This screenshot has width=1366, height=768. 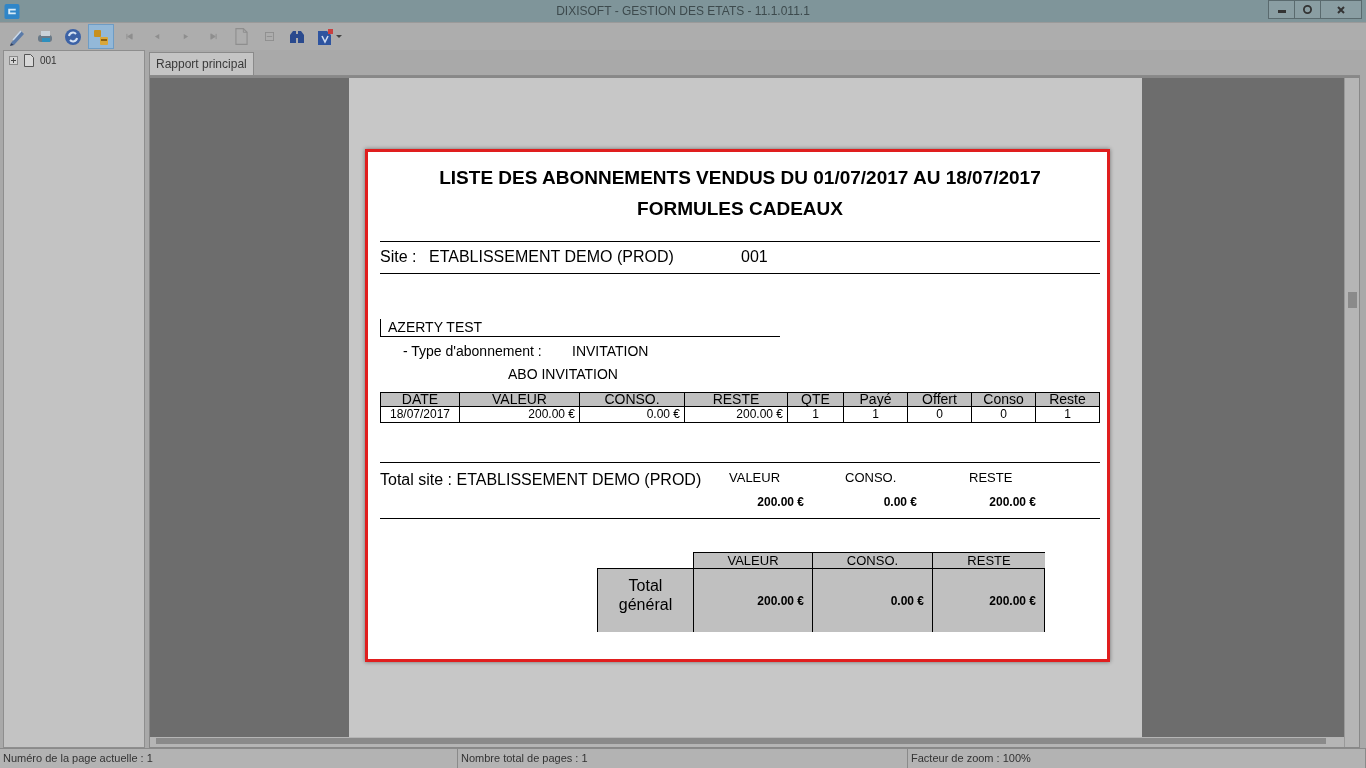 What do you see at coordinates (580, 328) in the screenshot?
I see `client-name: AZERTY TEST` at bounding box center [580, 328].